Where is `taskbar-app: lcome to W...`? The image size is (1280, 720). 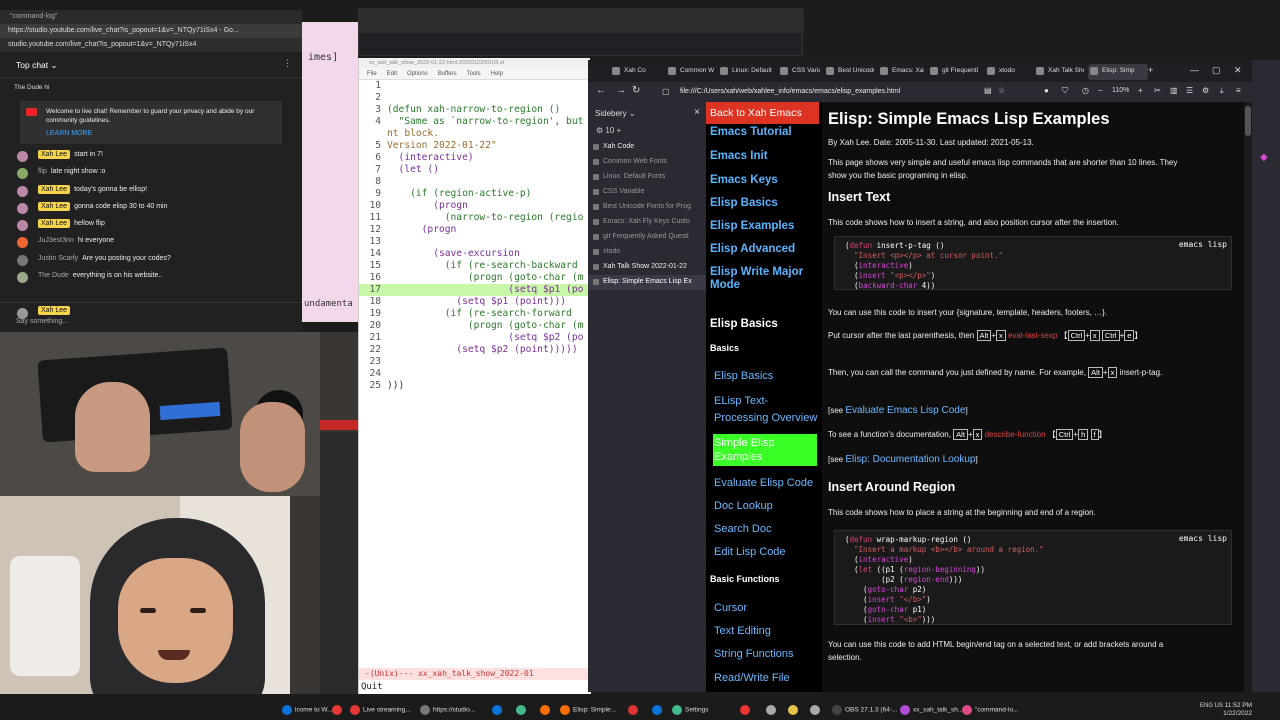 taskbar-app: lcome to W... is located at coordinates (307, 710).